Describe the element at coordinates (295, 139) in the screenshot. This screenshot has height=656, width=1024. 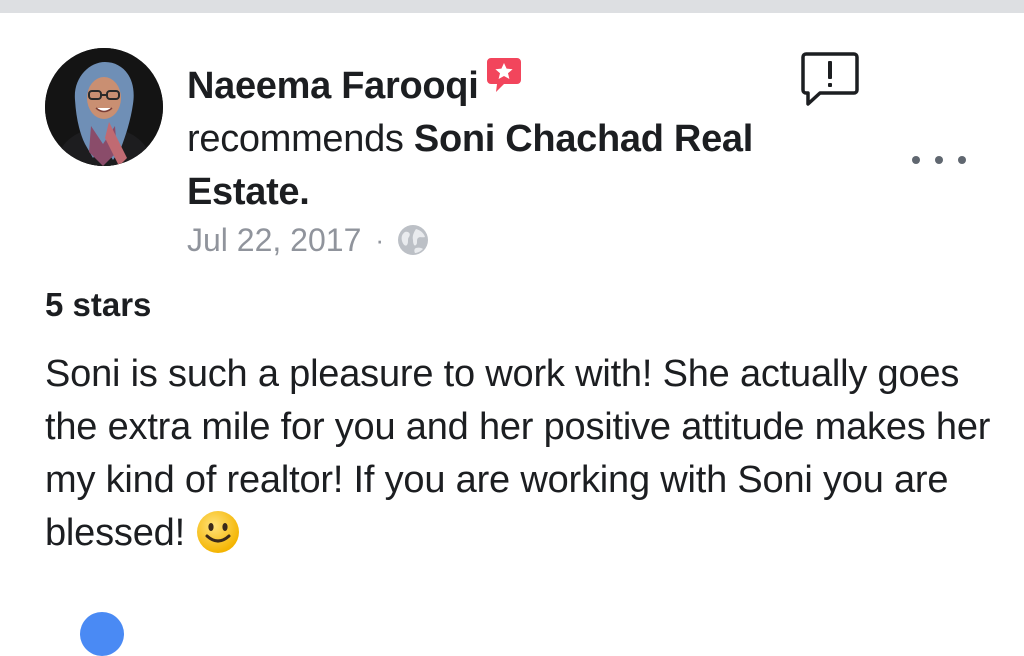
I see `recommends-verb: recommends` at that location.